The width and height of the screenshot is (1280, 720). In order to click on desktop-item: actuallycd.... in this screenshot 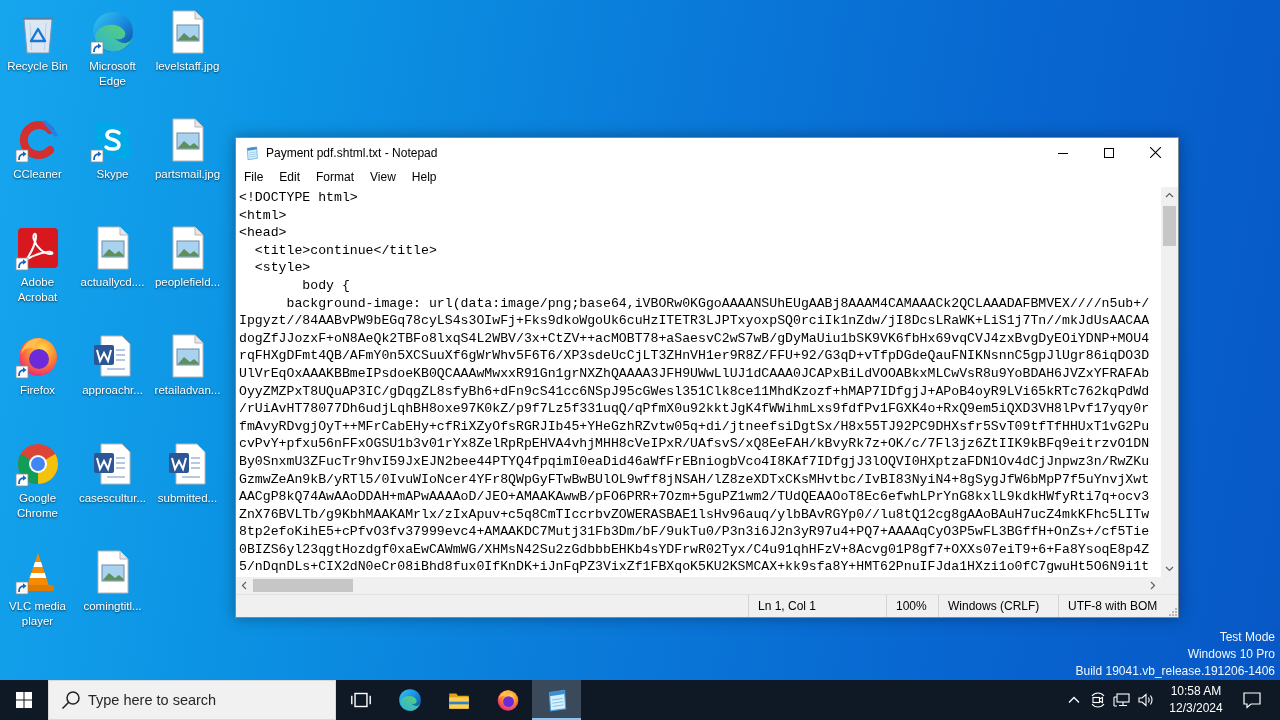, I will do `click(112, 254)`.